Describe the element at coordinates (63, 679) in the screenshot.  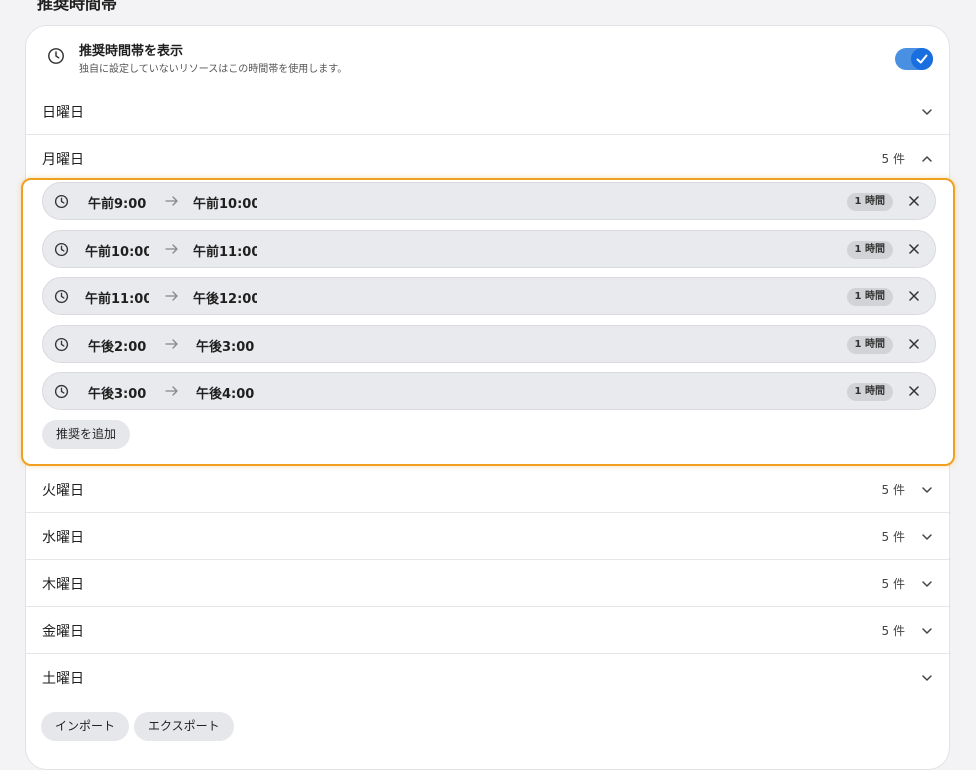
I see `day-label: 土曜日` at that location.